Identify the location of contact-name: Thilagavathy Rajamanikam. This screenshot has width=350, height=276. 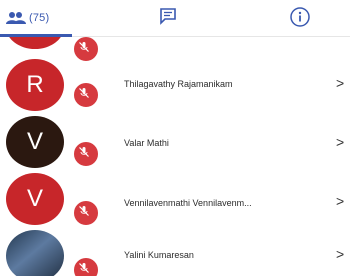
(178, 84).